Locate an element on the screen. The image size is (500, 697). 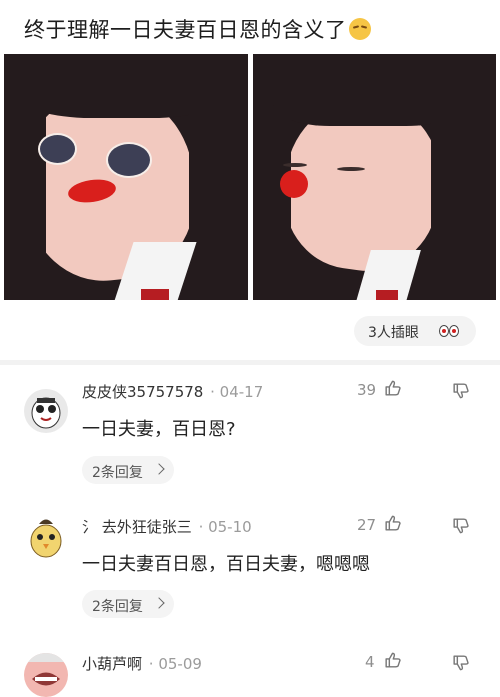
comment-user-line: 皮皮侠35757578 · 04-17 is located at coordinates (172, 391).